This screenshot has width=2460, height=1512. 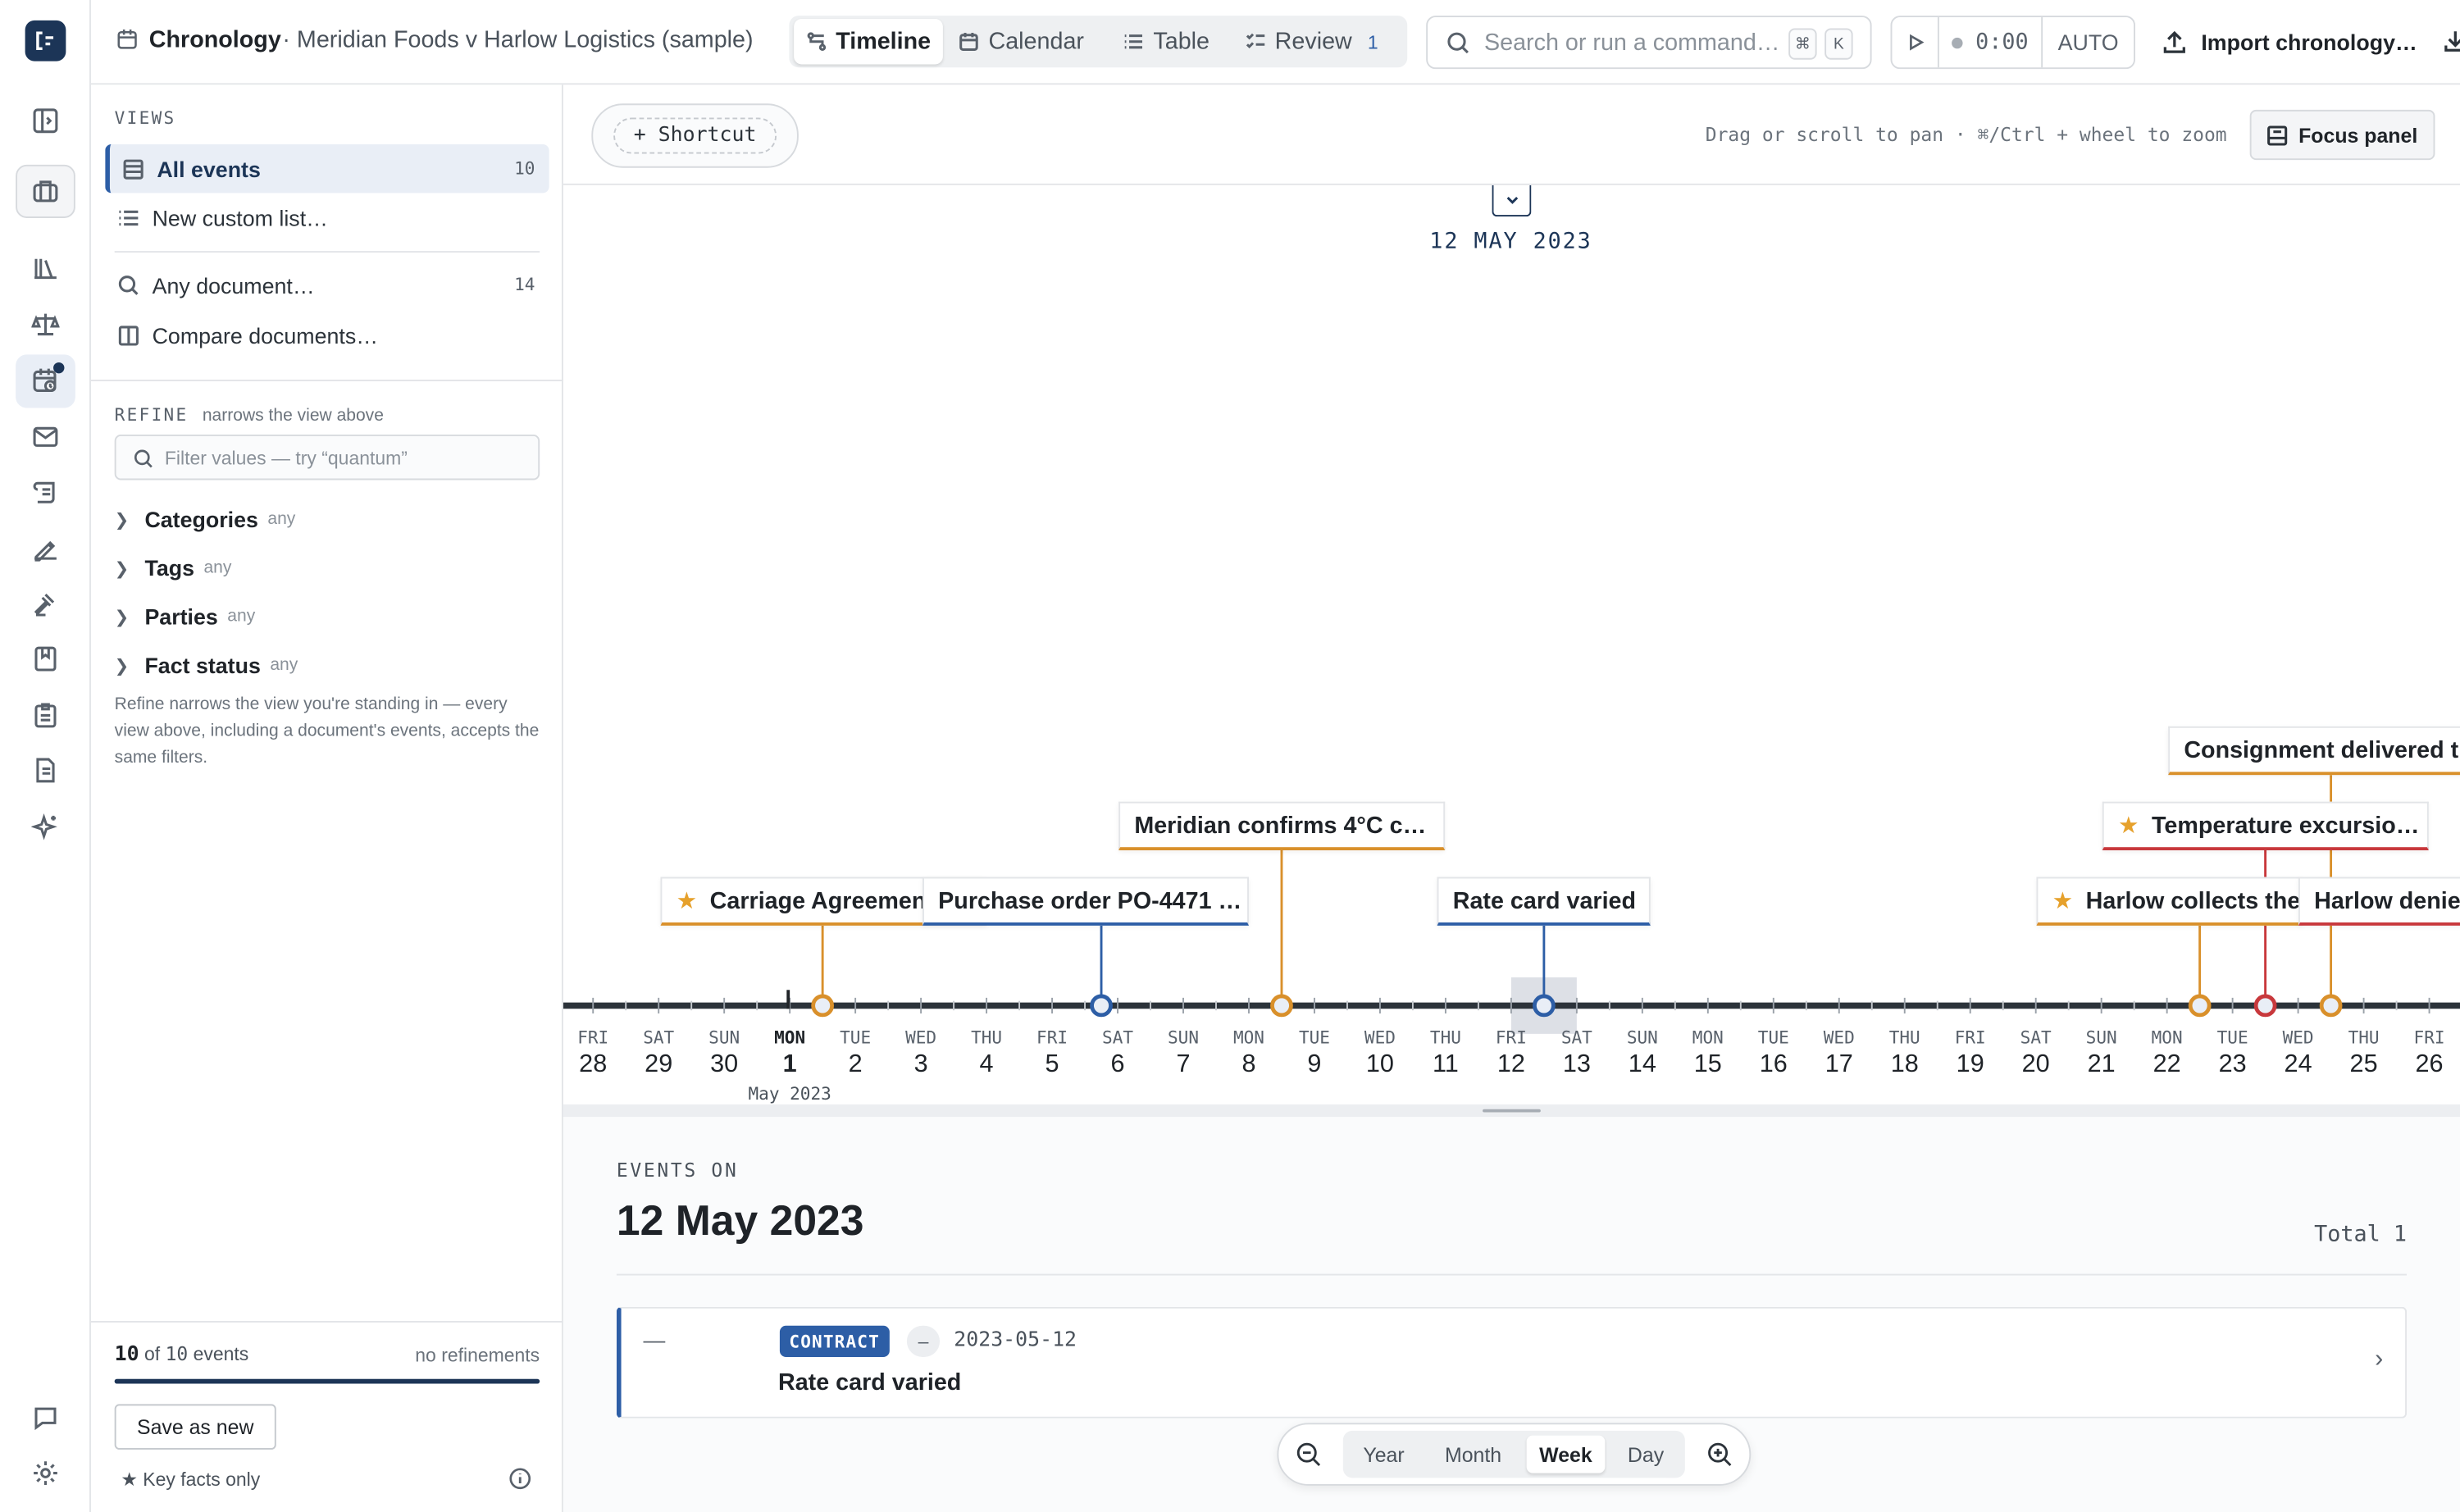 What do you see at coordinates (181, 1354) in the screenshot?
I see `event-count-summary: 10 of 10 events` at bounding box center [181, 1354].